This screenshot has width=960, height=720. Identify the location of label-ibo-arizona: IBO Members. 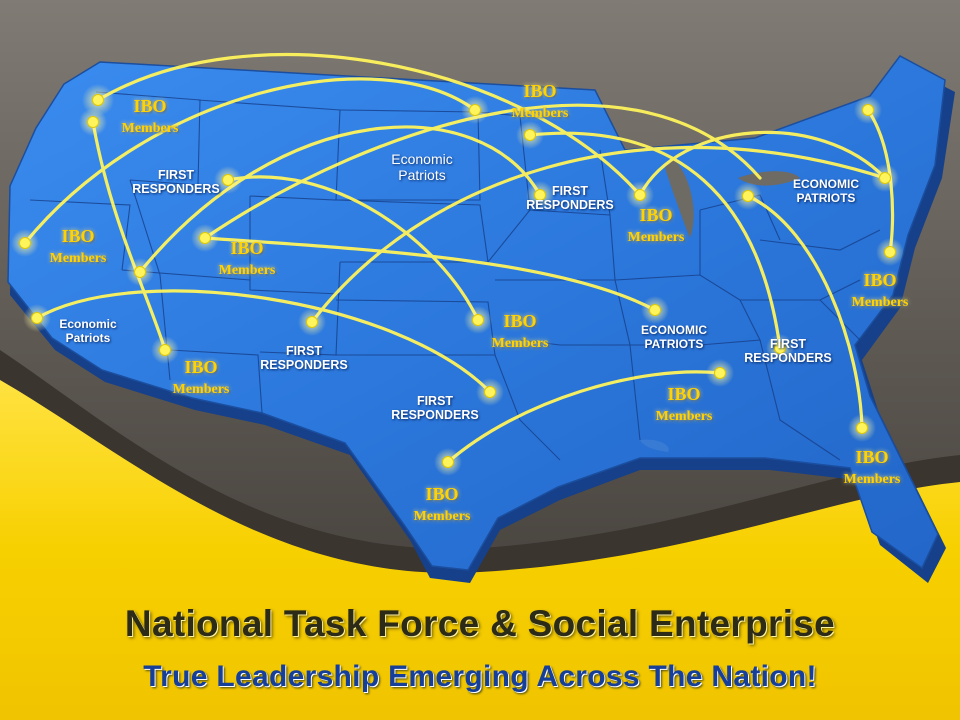
(201, 377).